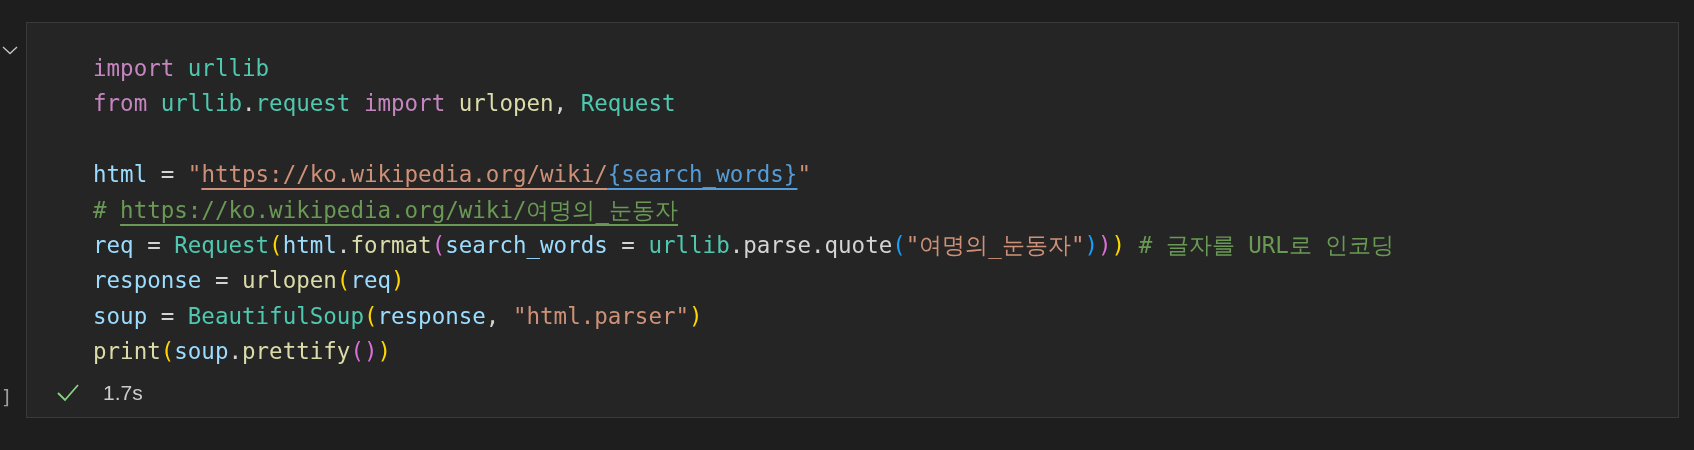 This screenshot has width=1694, height=450. Describe the element at coordinates (123, 392) in the screenshot. I see `run-duration: 1.7s` at that location.